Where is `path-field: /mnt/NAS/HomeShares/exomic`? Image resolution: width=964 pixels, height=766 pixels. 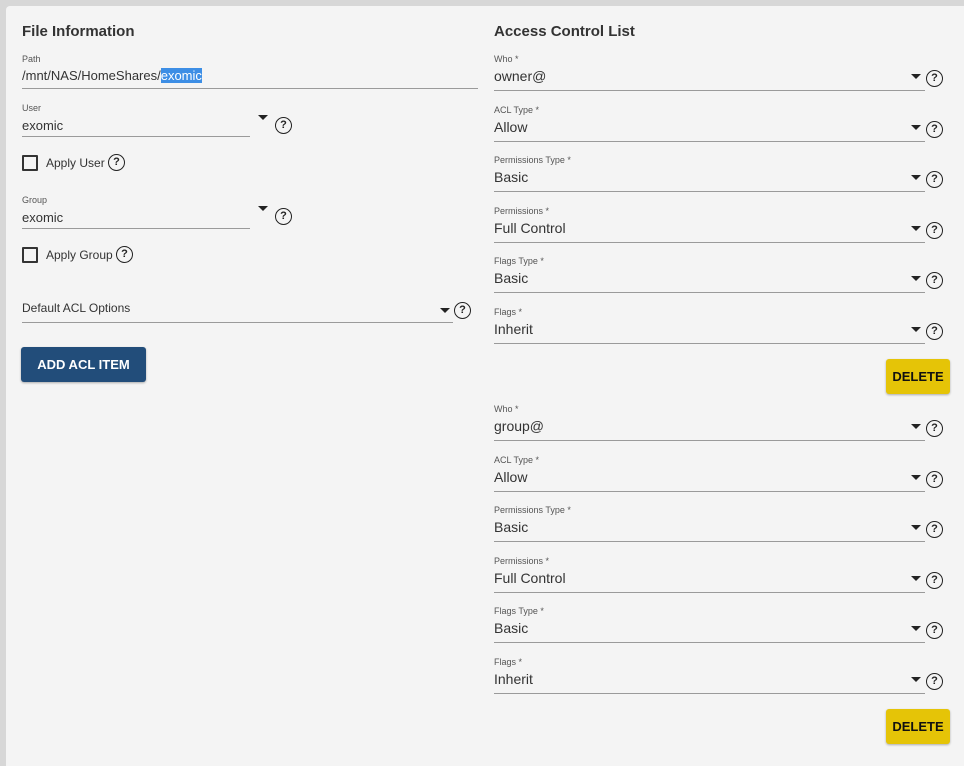 path-field: /mnt/NAS/HomeShares/exomic is located at coordinates (112, 75).